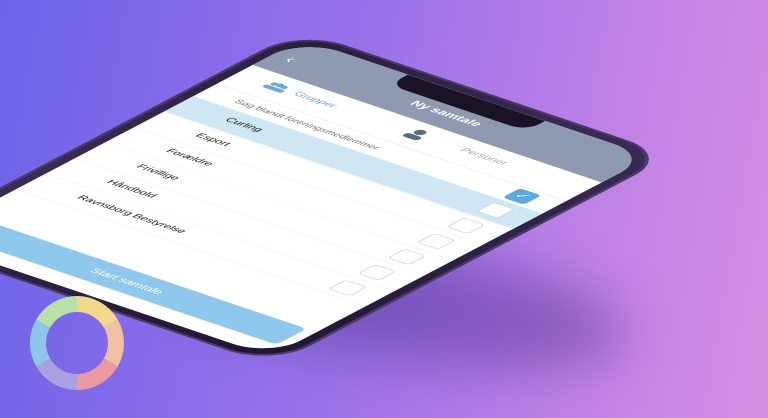 The width and height of the screenshot is (768, 418). I want to click on list-item-label: Esport, so click(213, 140).